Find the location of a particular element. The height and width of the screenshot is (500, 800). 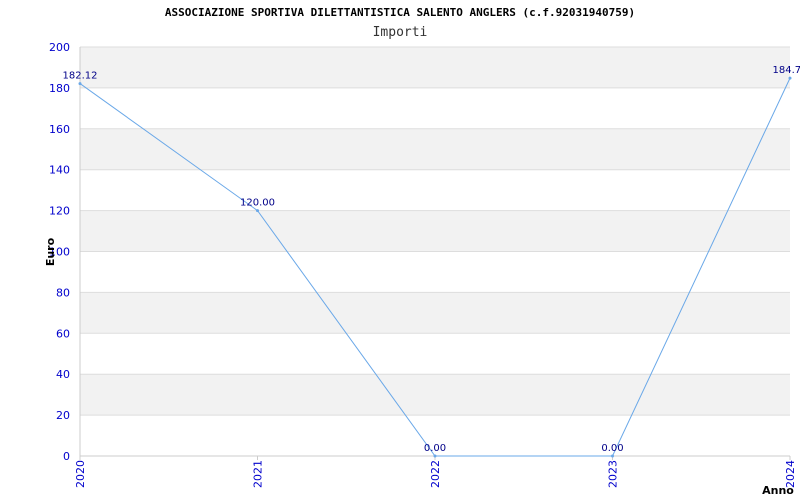

y-tick-label: 180 is located at coordinates (59, 88).